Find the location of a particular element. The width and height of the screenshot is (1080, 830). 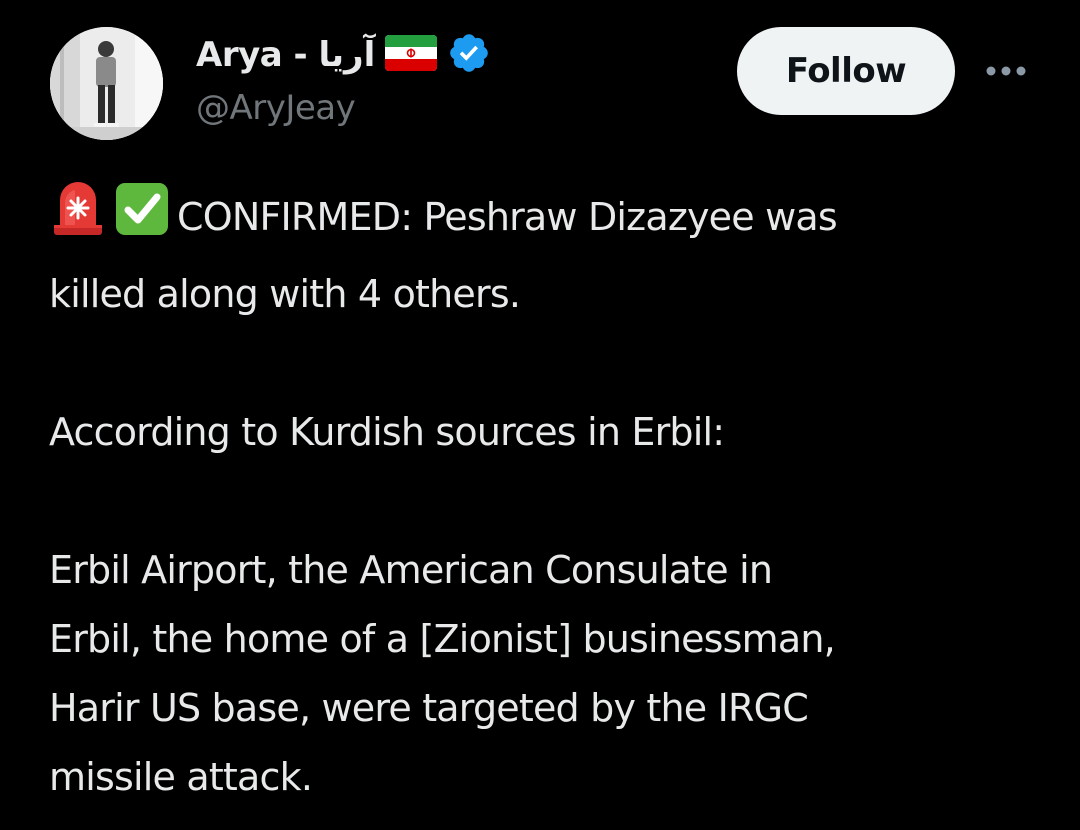

tweet-line: Harir US base, were targeted by the IRGC is located at coordinates (429, 708).